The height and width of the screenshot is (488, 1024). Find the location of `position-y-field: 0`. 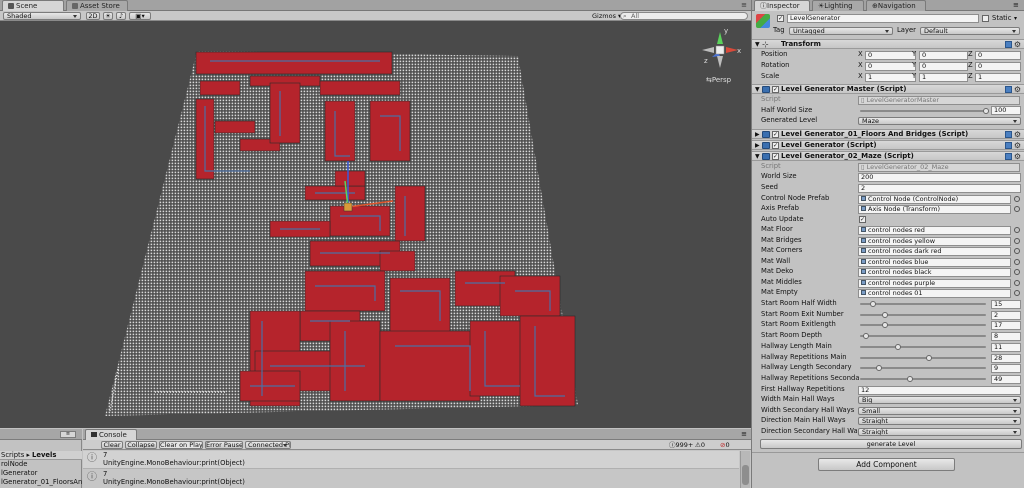

position-y-field: 0 is located at coordinates (943, 55).